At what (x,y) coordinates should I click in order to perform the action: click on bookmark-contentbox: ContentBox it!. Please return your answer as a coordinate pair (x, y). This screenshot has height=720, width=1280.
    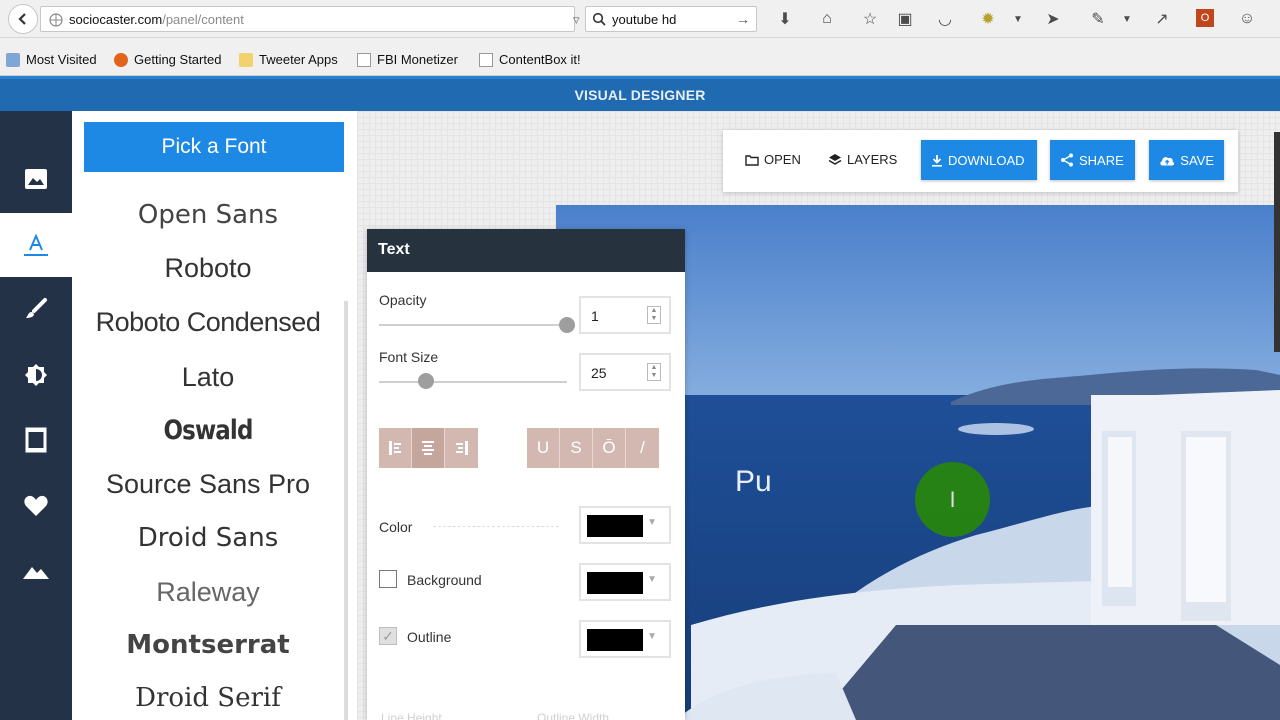
    Looking at the image, I should click on (530, 59).